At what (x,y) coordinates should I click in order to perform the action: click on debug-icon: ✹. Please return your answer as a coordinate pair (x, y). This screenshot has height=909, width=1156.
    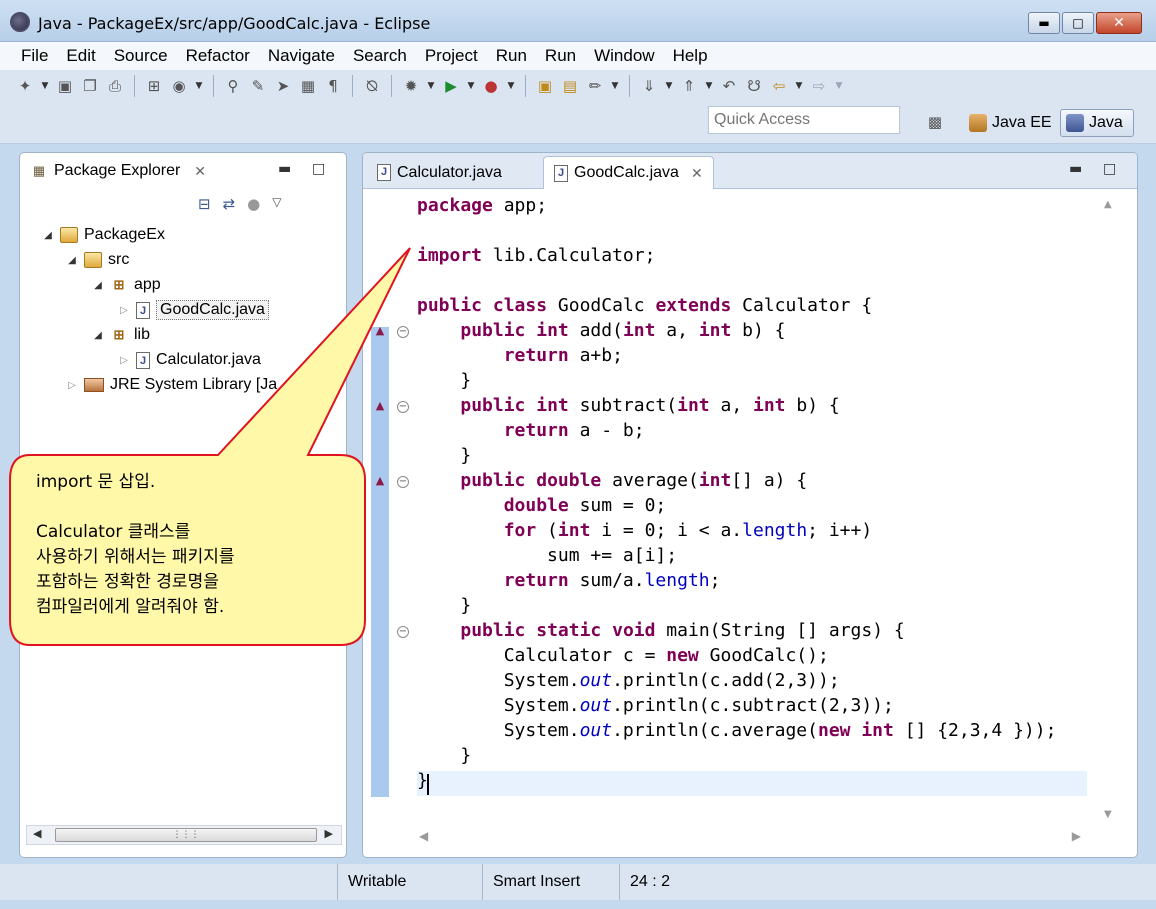
    Looking at the image, I should click on (411, 86).